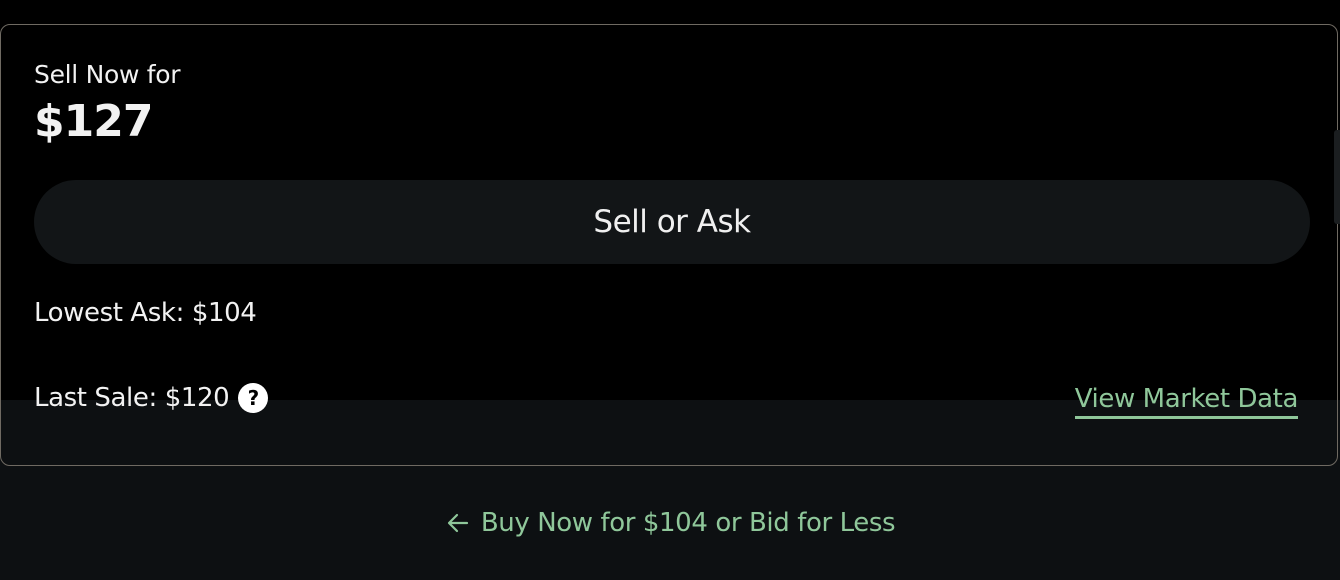  What do you see at coordinates (1337, 177) in the screenshot?
I see `scrollbar-thumb` at bounding box center [1337, 177].